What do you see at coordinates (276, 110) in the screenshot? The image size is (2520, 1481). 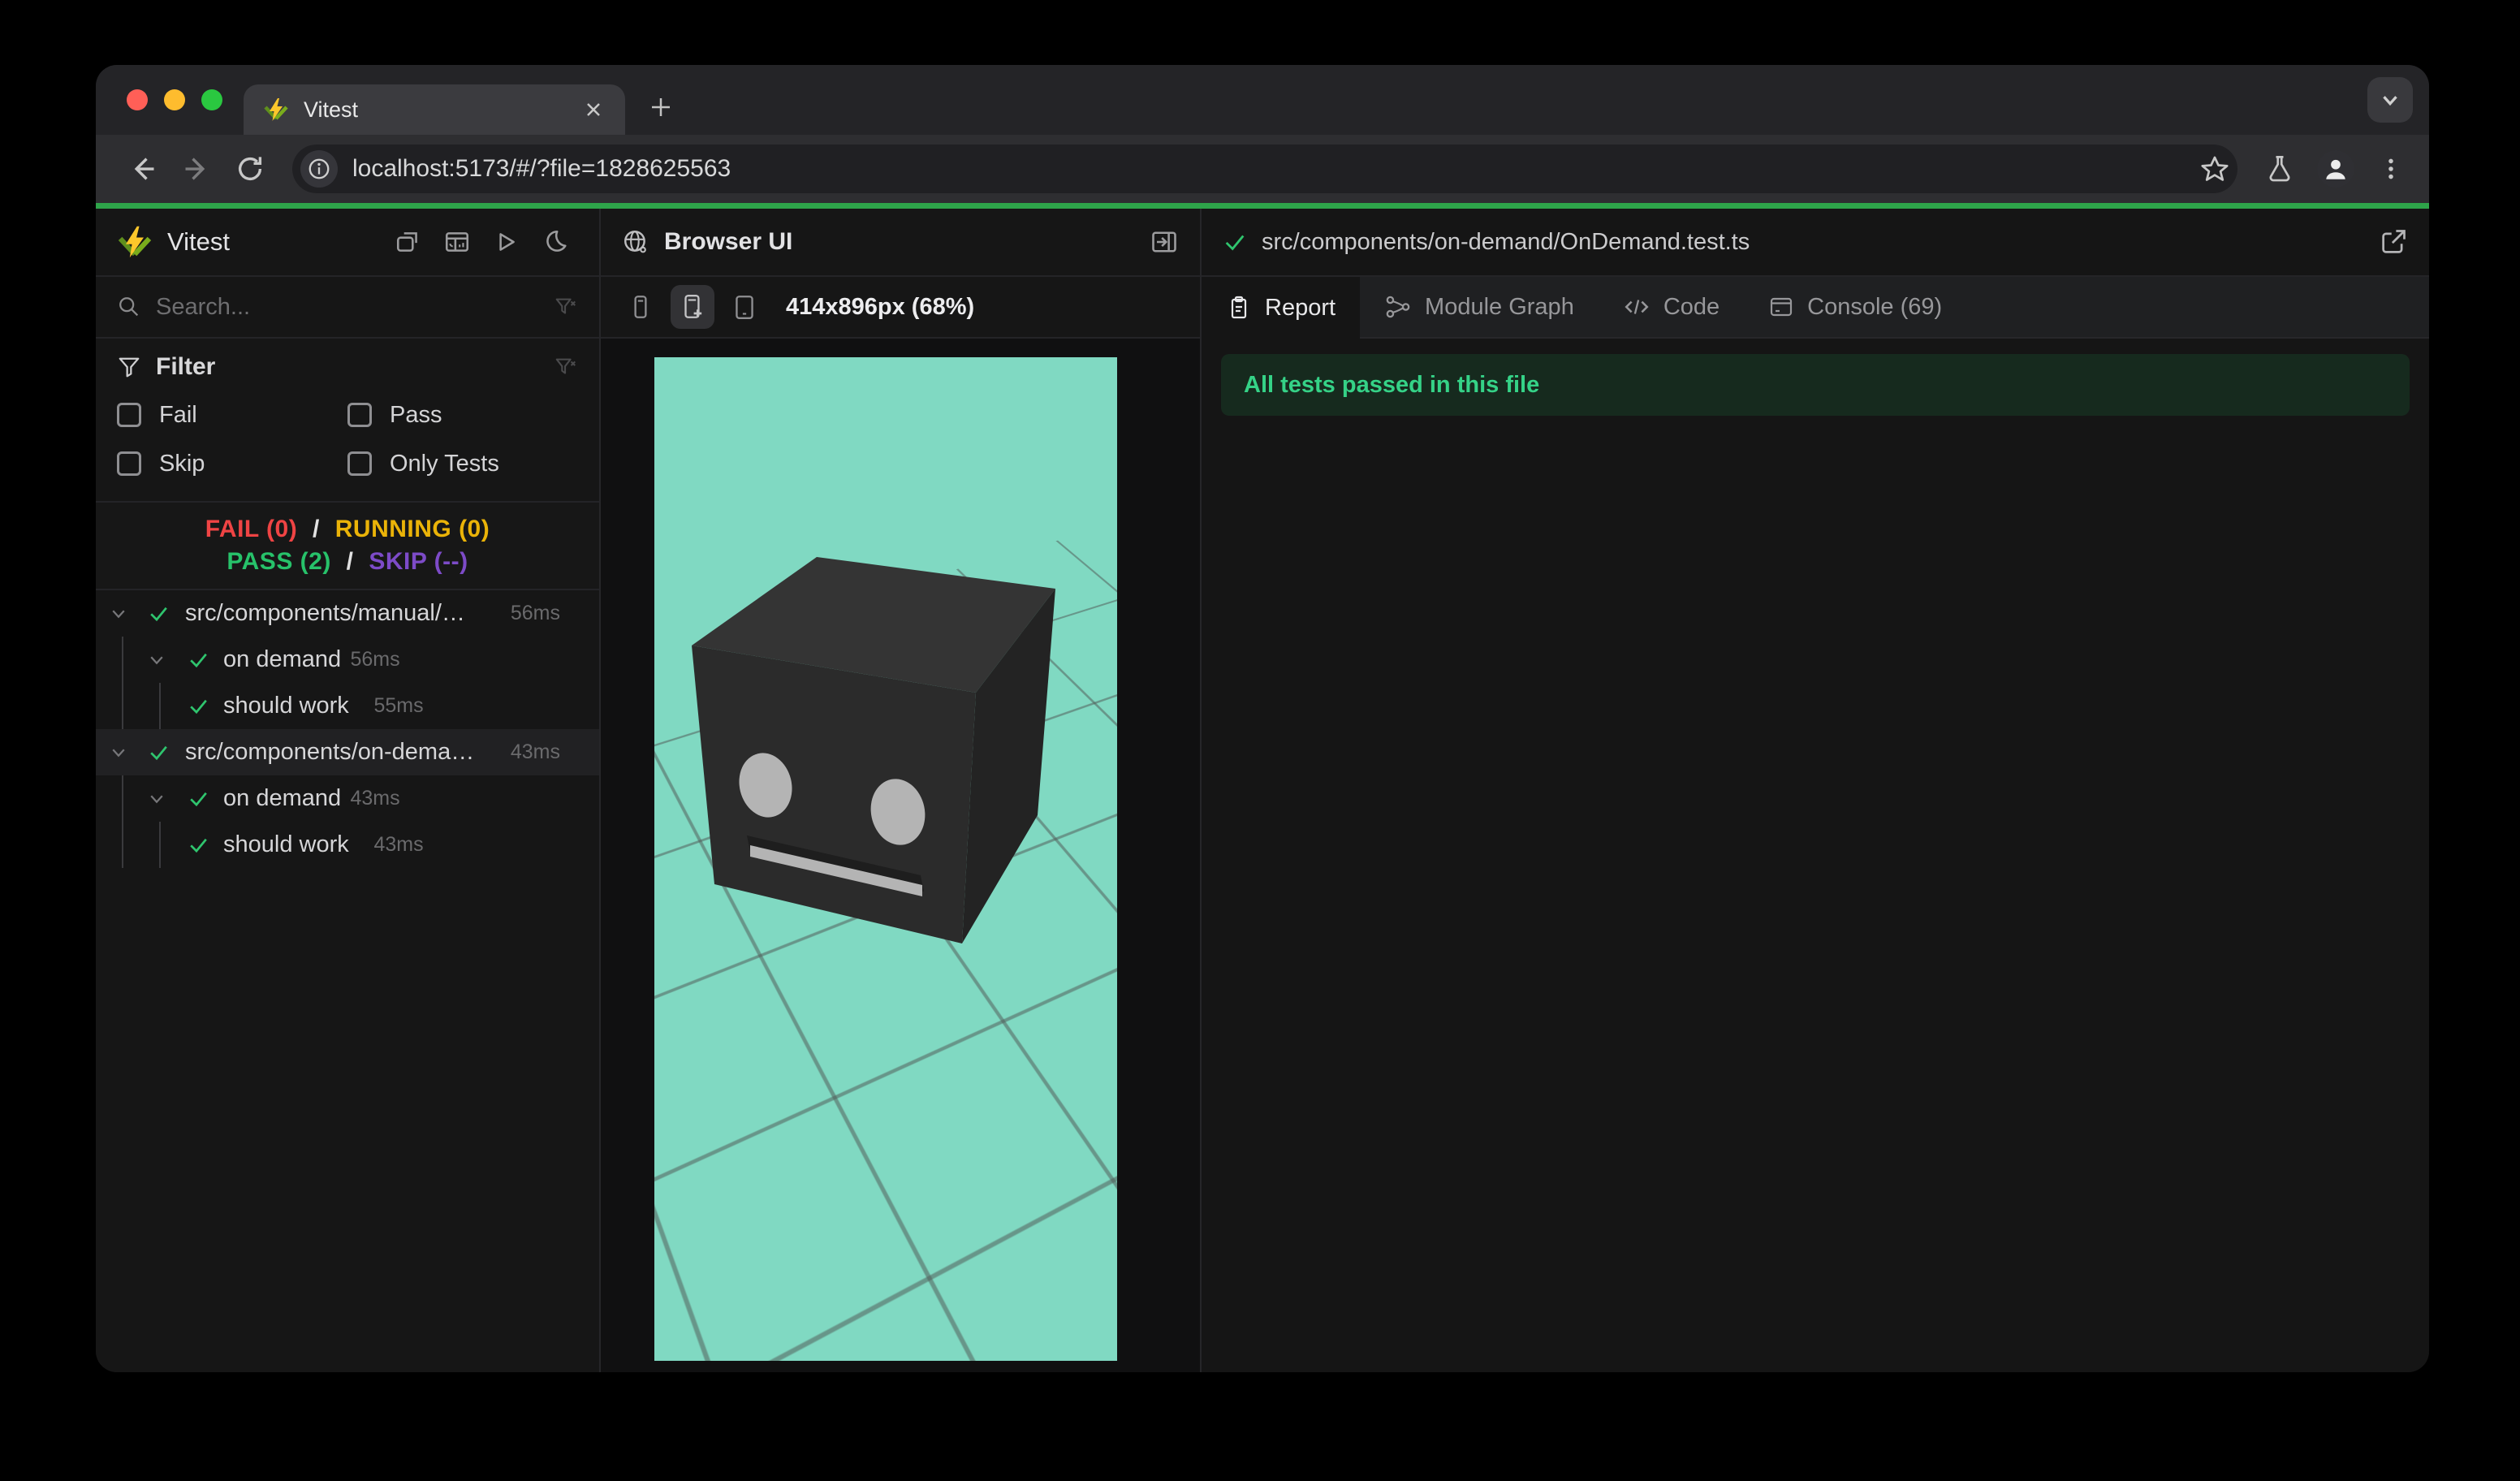 I see `vitest-favicon-icon` at bounding box center [276, 110].